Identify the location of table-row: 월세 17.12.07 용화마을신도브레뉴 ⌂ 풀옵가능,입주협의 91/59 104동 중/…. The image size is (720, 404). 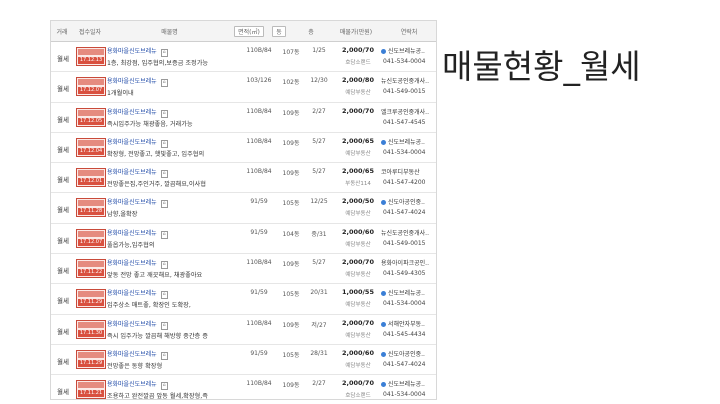
(243, 239).